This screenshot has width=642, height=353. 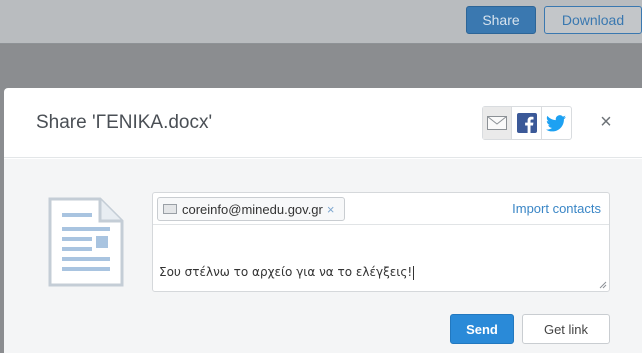 I want to click on recipient-input: coreinfo@minedu.gov.gr × Import contacts, so click(x=381, y=209).